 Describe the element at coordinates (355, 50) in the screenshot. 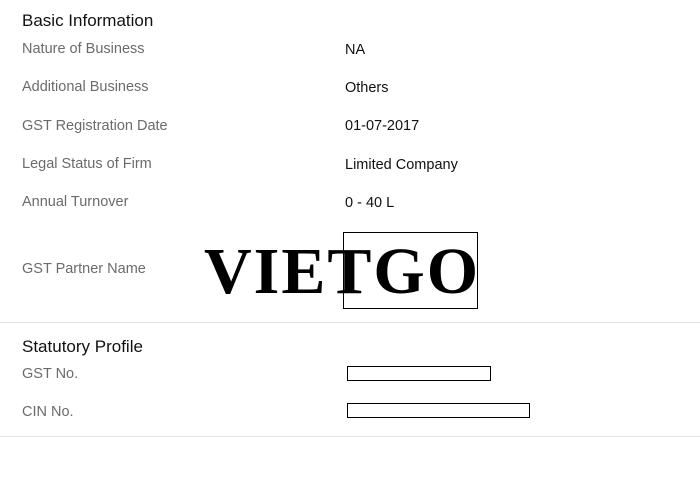

I see `nature-of-business-value: NA` at that location.